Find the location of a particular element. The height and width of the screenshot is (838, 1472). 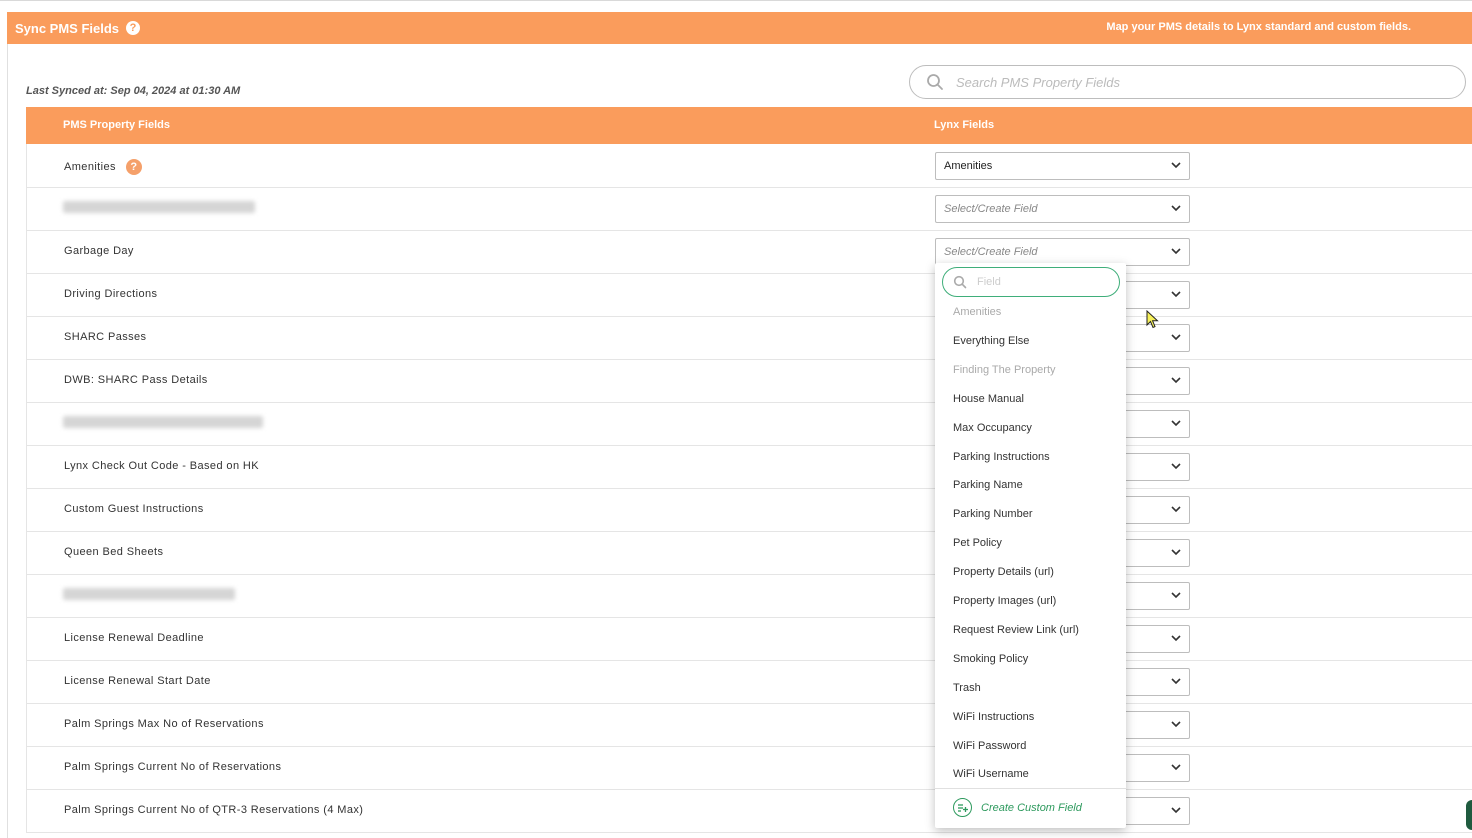

dropdown-option: Max Occupancy is located at coordinates (992, 428).